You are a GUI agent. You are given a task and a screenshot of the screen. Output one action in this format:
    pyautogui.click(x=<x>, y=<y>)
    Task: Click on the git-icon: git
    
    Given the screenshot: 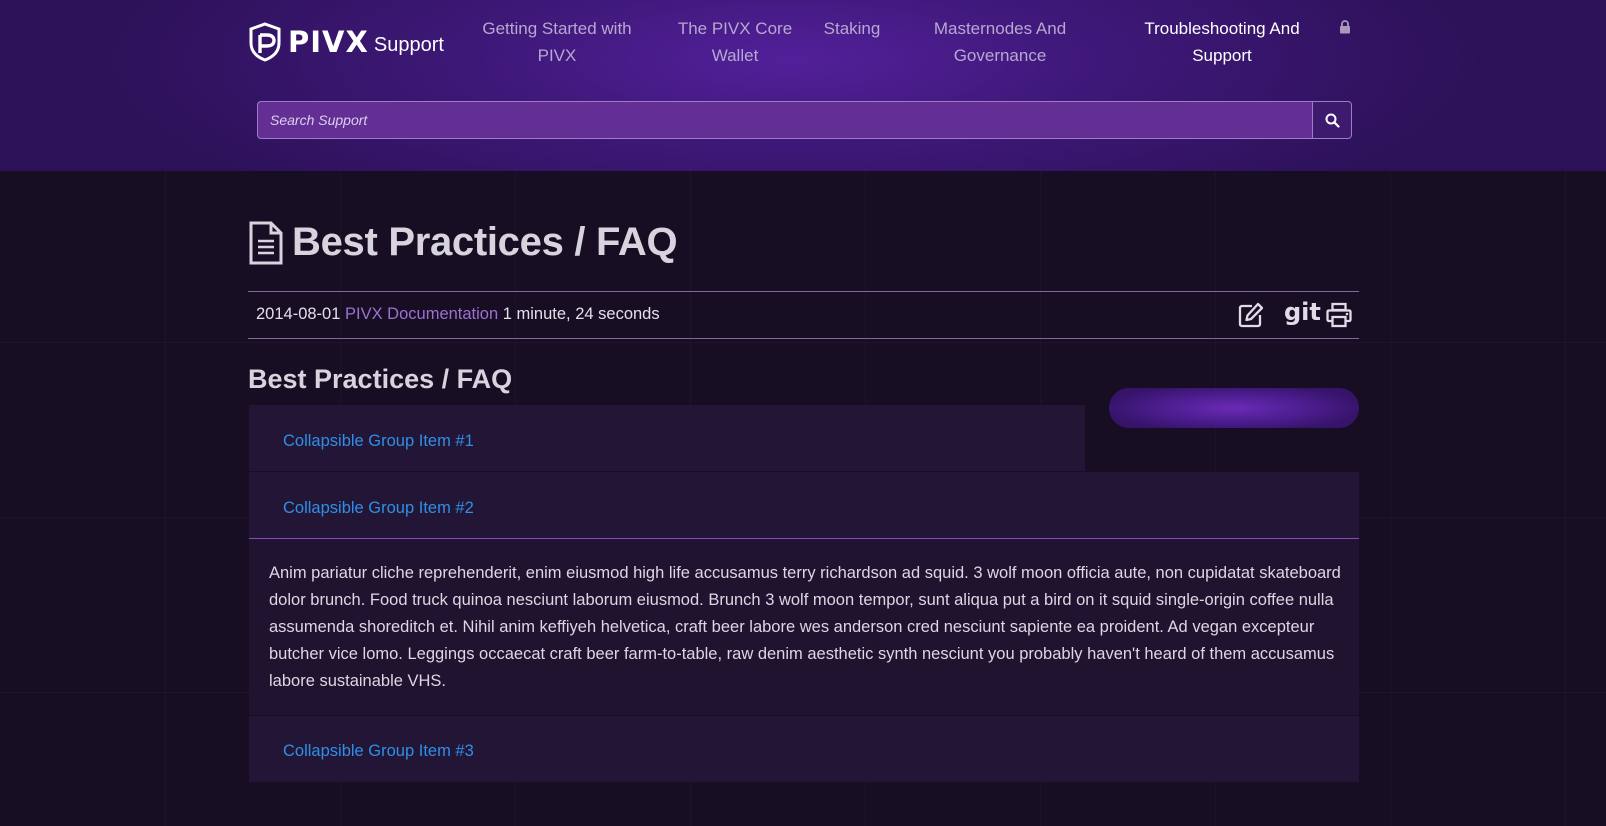 What is the action you would take?
    pyautogui.click(x=1302, y=312)
    